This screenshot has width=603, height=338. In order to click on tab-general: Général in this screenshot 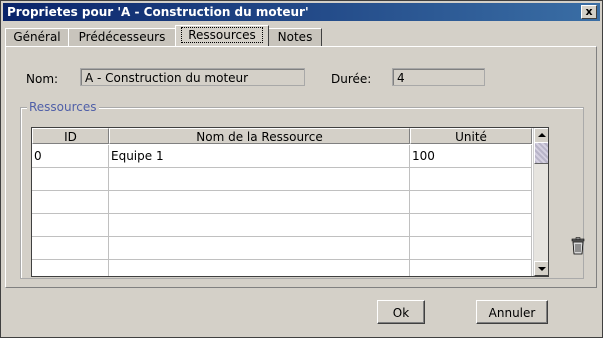, I will do `click(37, 37)`.